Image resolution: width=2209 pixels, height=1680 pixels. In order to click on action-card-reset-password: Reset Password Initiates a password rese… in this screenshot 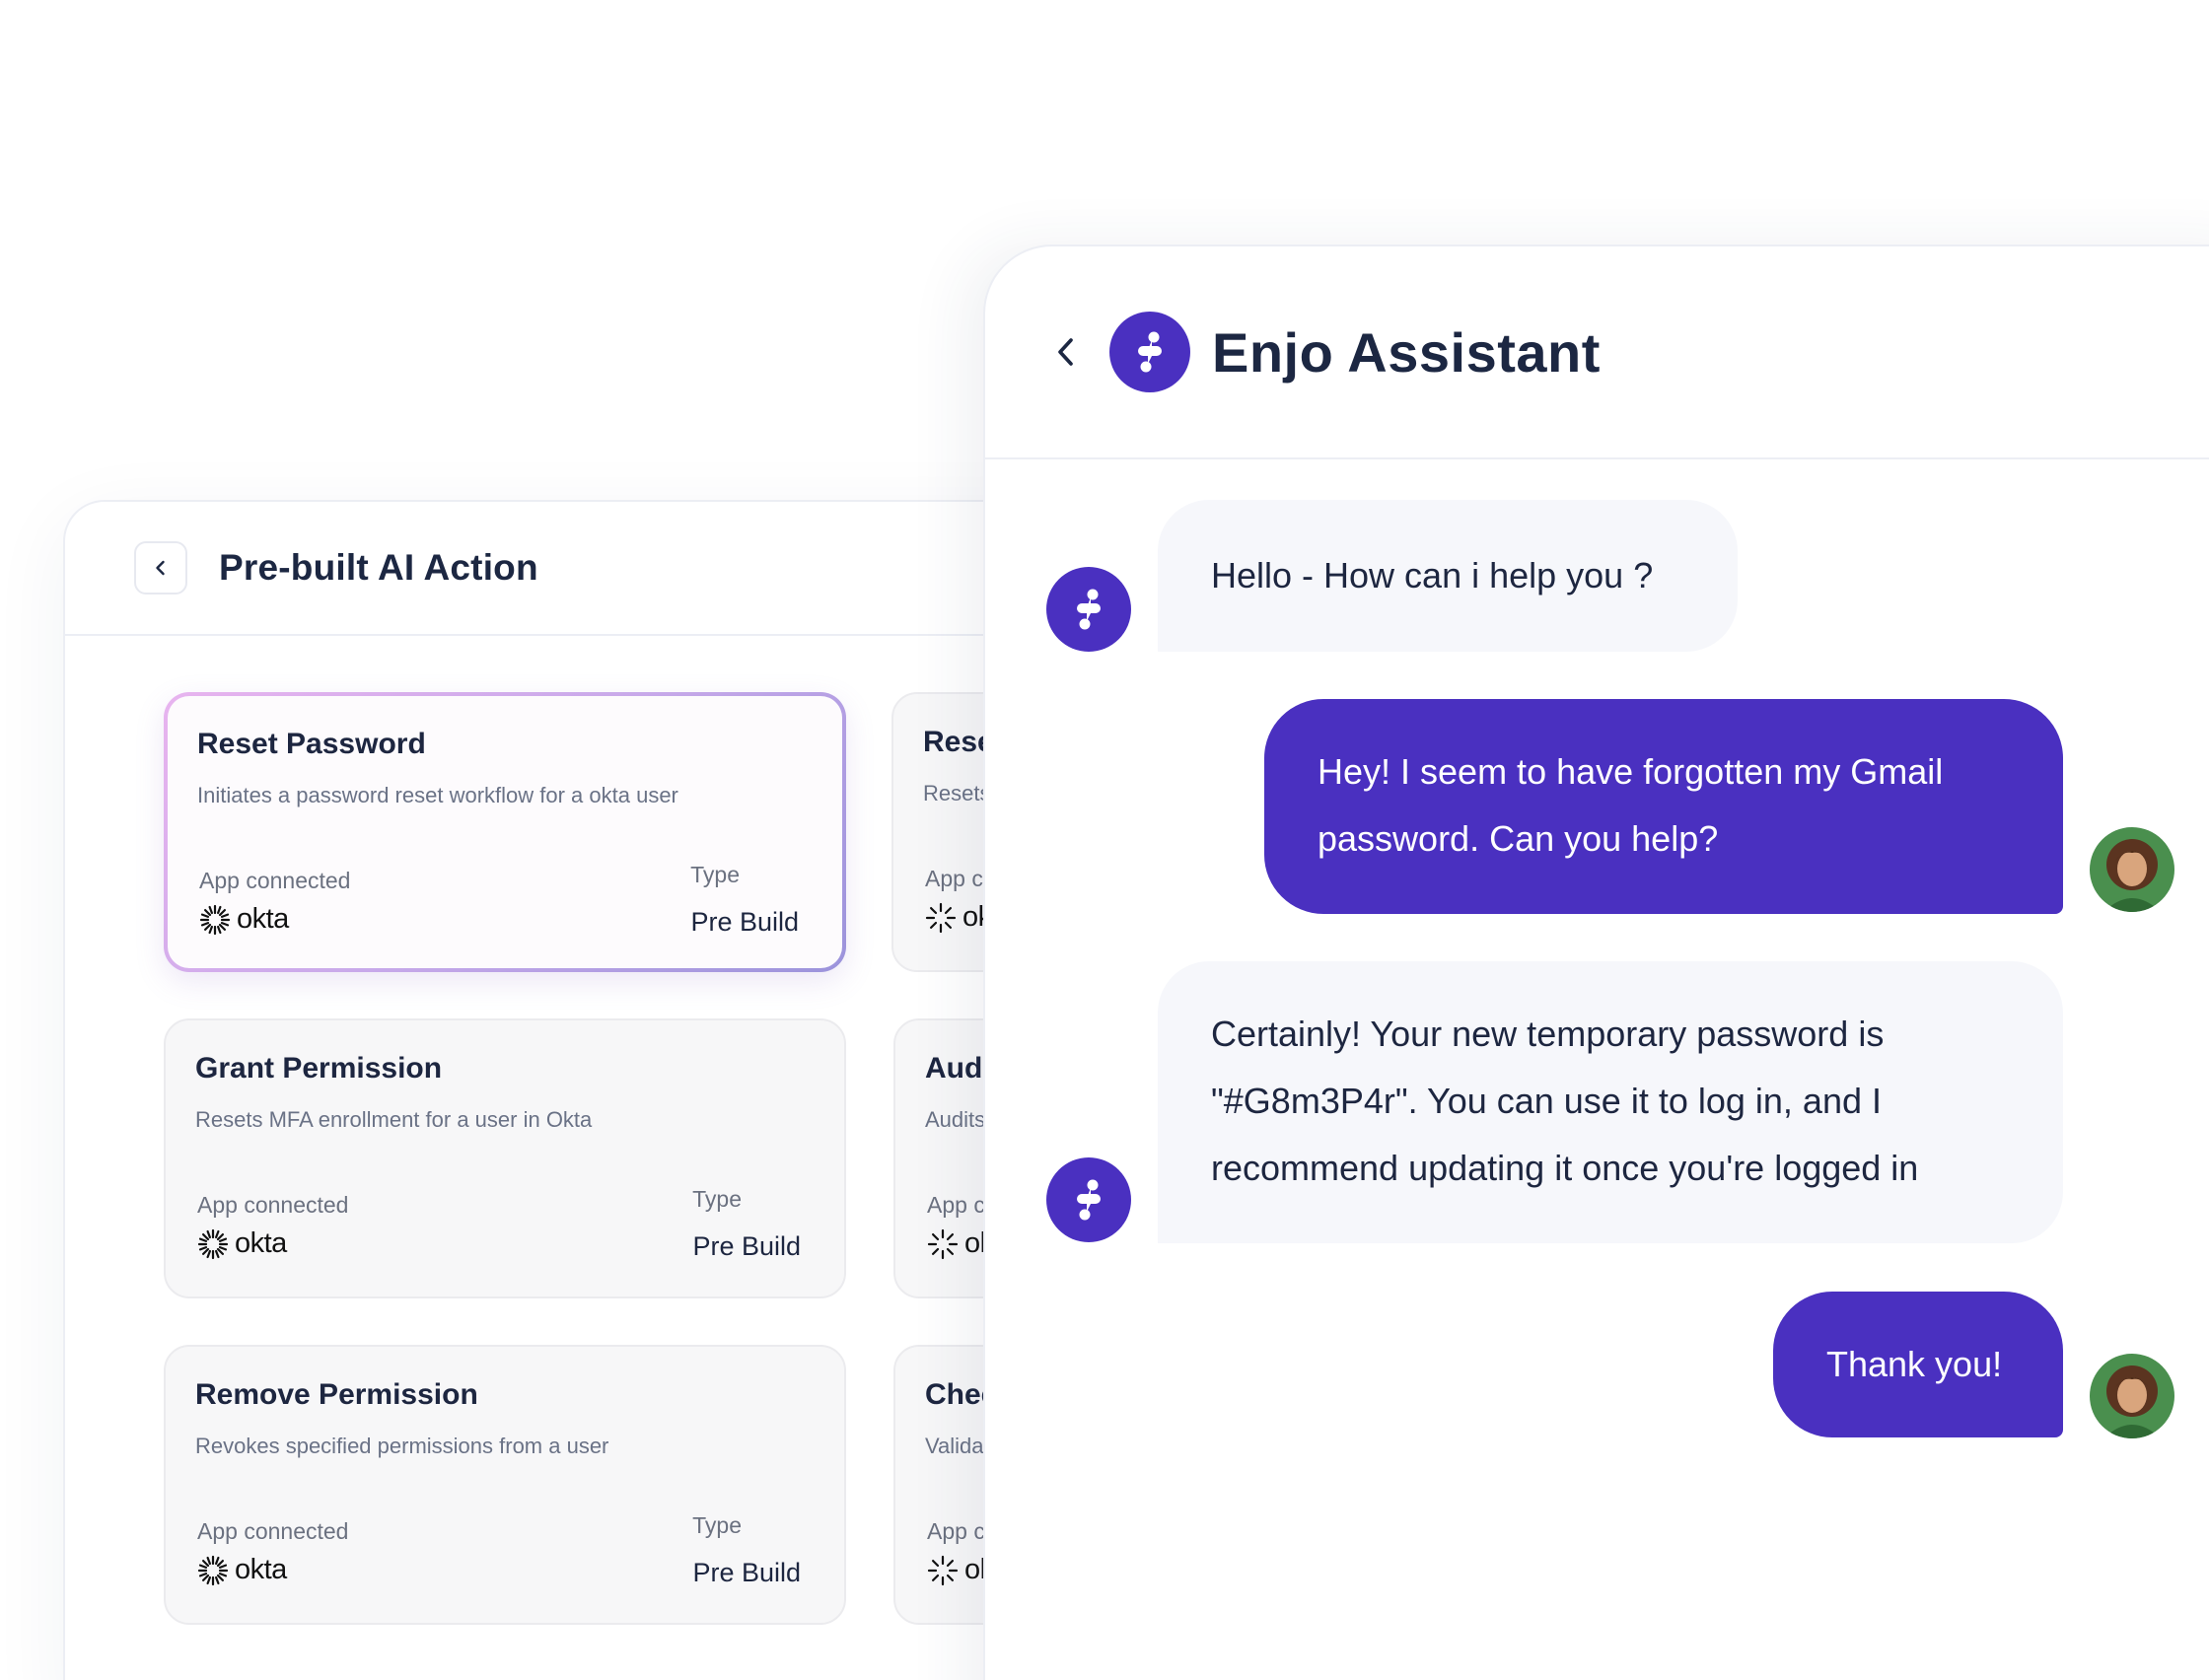, I will do `click(505, 832)`.